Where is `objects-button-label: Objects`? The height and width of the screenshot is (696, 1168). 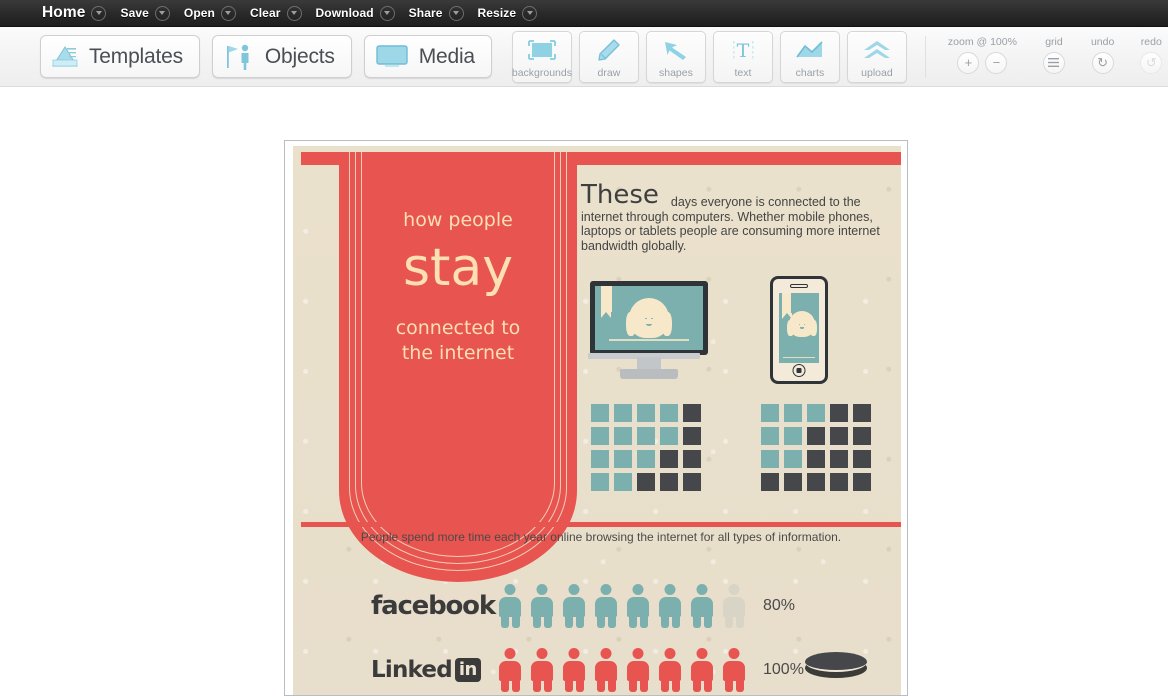 objects-button-label: Objects is located at coordinates (299, 56).